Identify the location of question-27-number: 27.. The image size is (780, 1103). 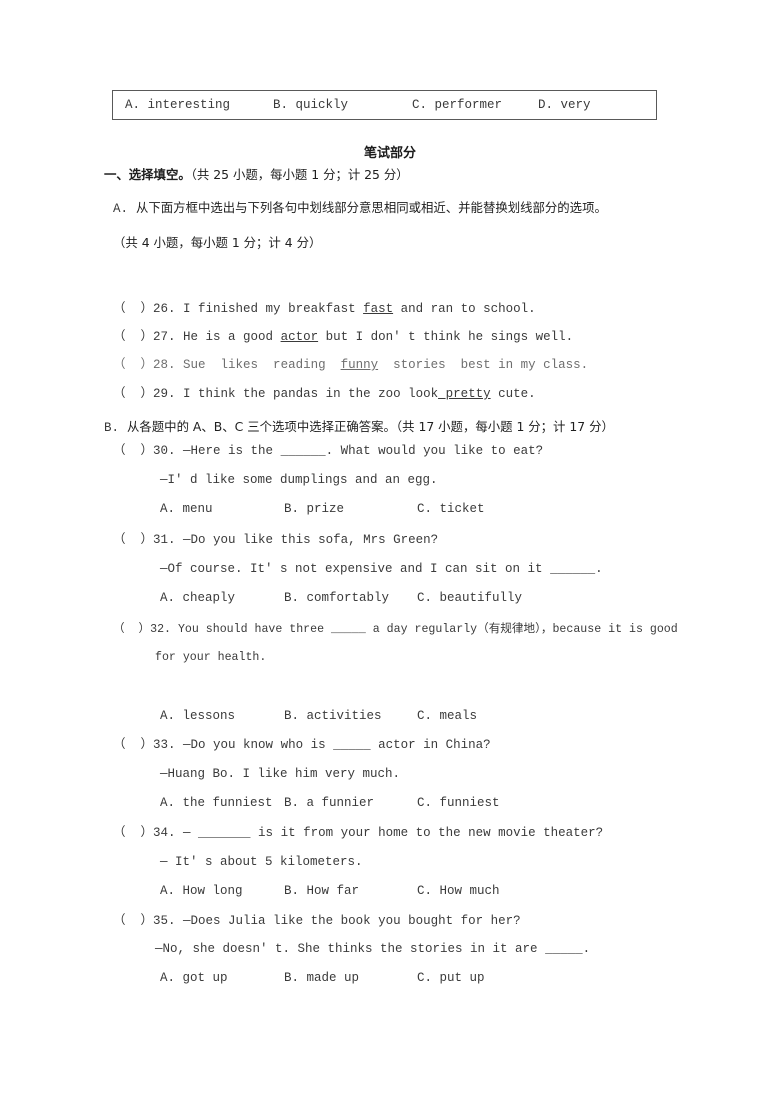
(164, 337).